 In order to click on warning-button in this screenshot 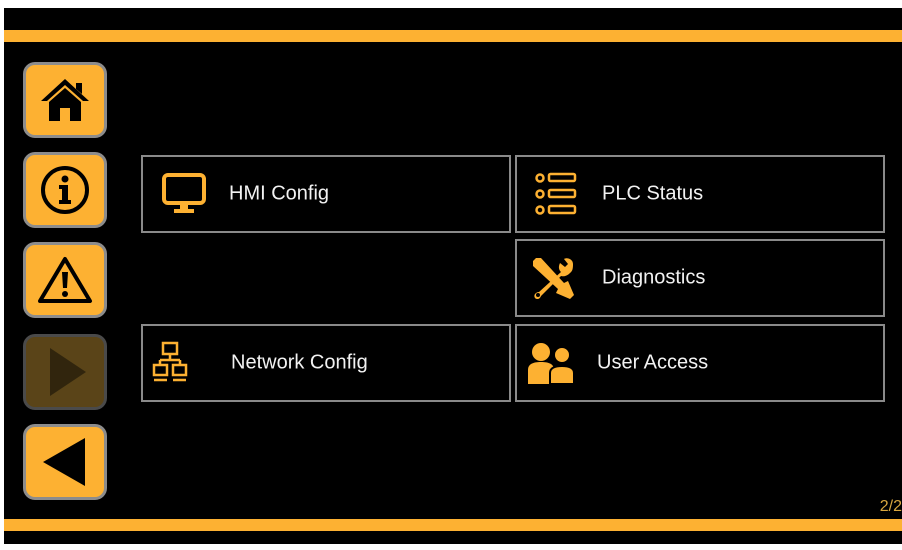, I will do `click(65, 280)`.